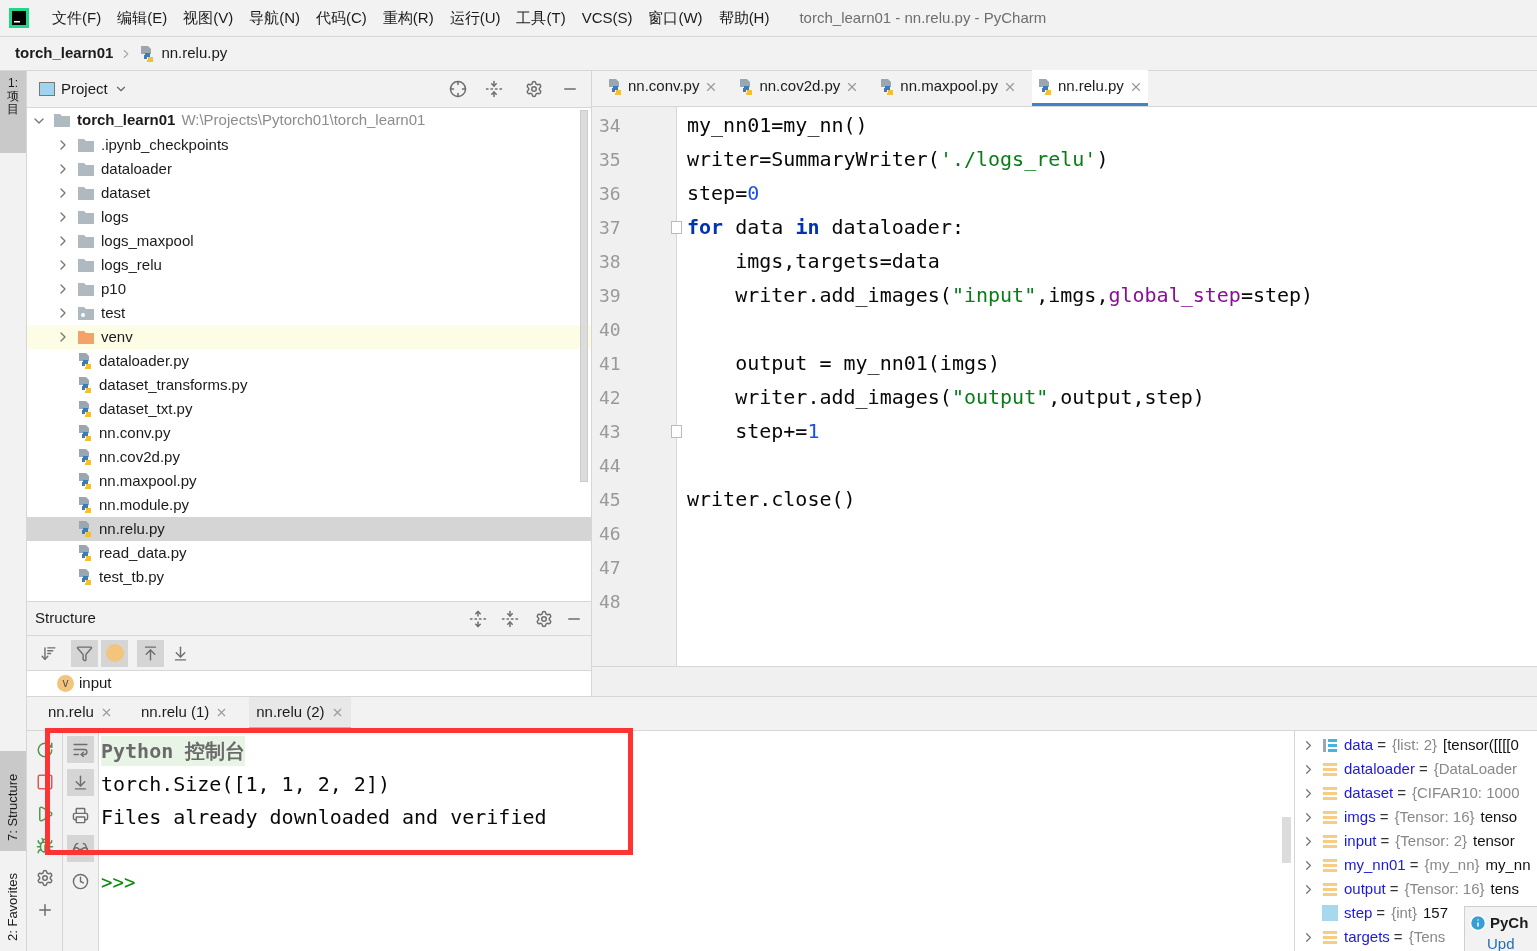  I want to click on breadcrumb-project: torch_learn01, so click(64, 53).